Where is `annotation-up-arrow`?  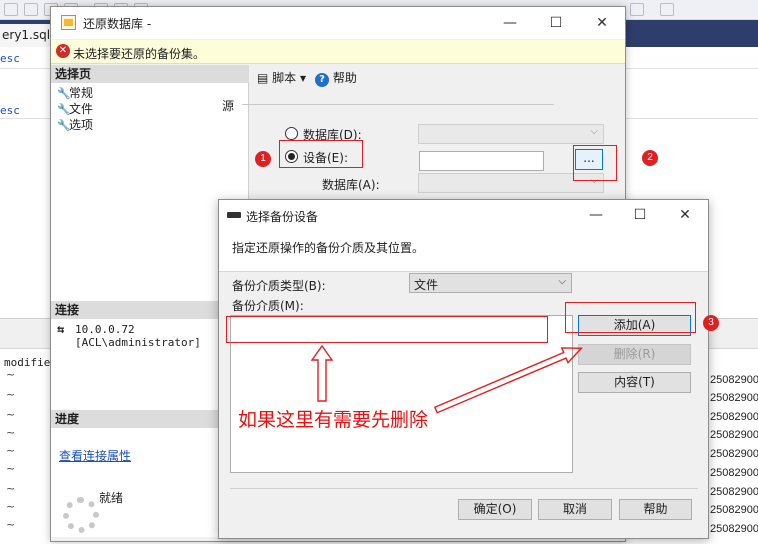 annotation-up-arrow is located at coordinates (322, 373).